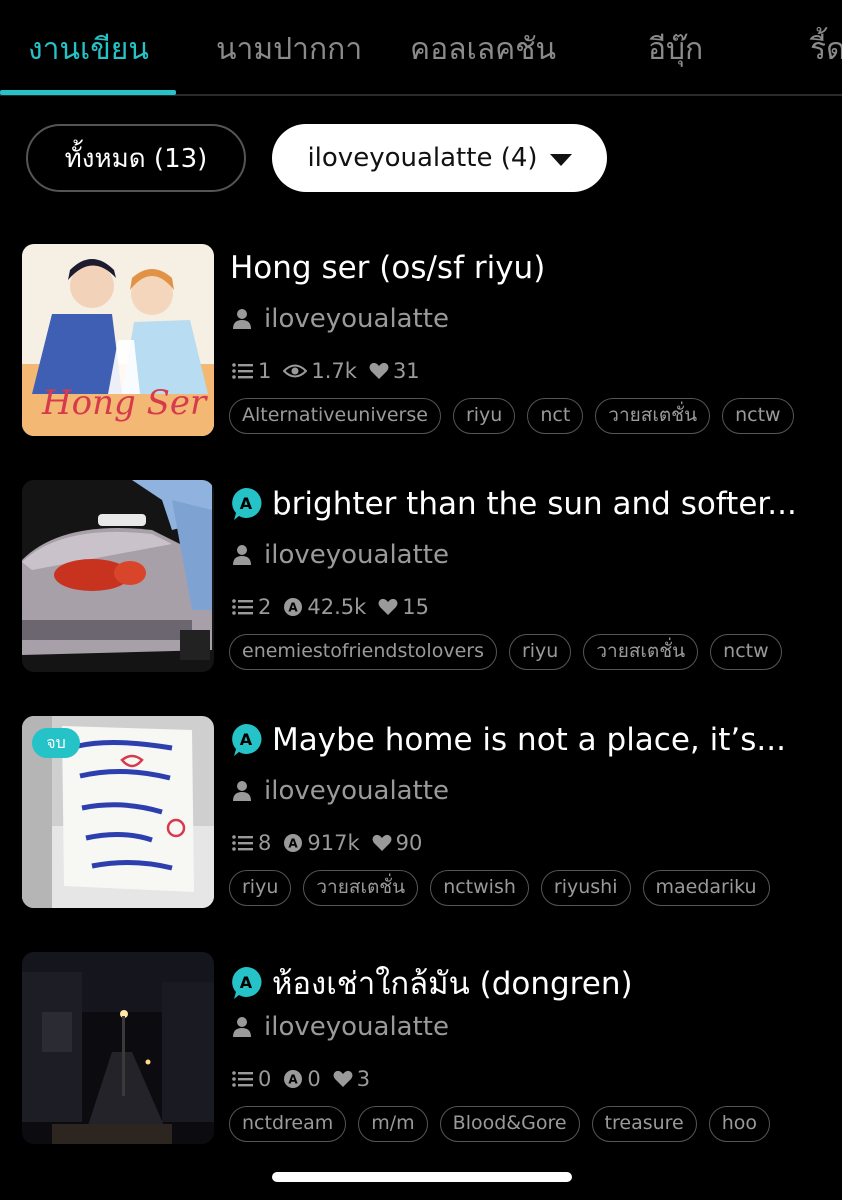  What do you see at coordinates (675, 49) in the screenshot?
I see `tab-ebooks: อีบุ๊ก` at bounding box center [675, 49].